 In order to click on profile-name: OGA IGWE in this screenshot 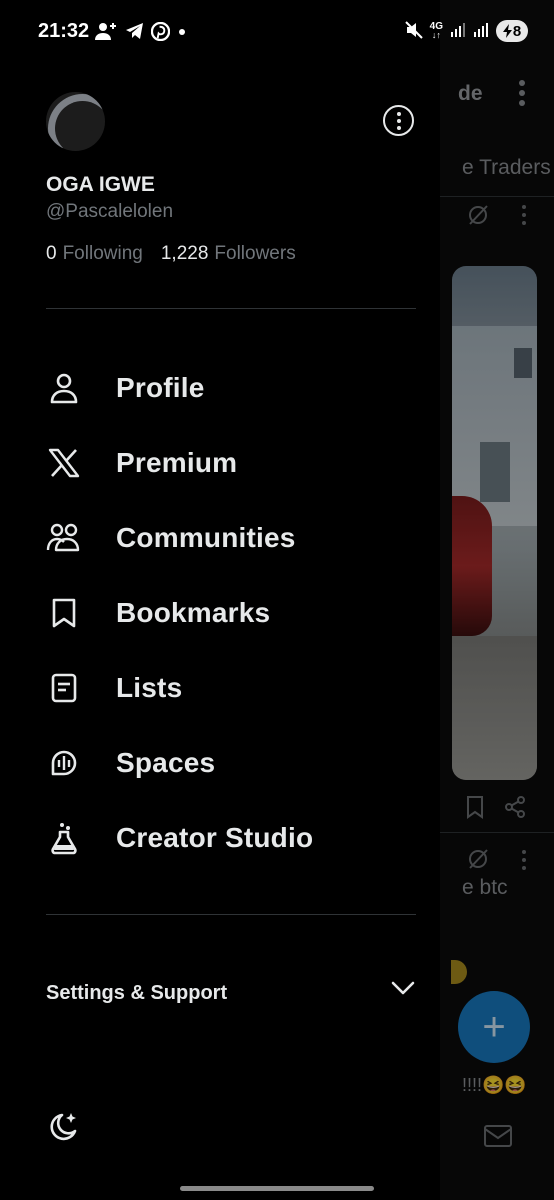, I will do `click(100, 185)`.